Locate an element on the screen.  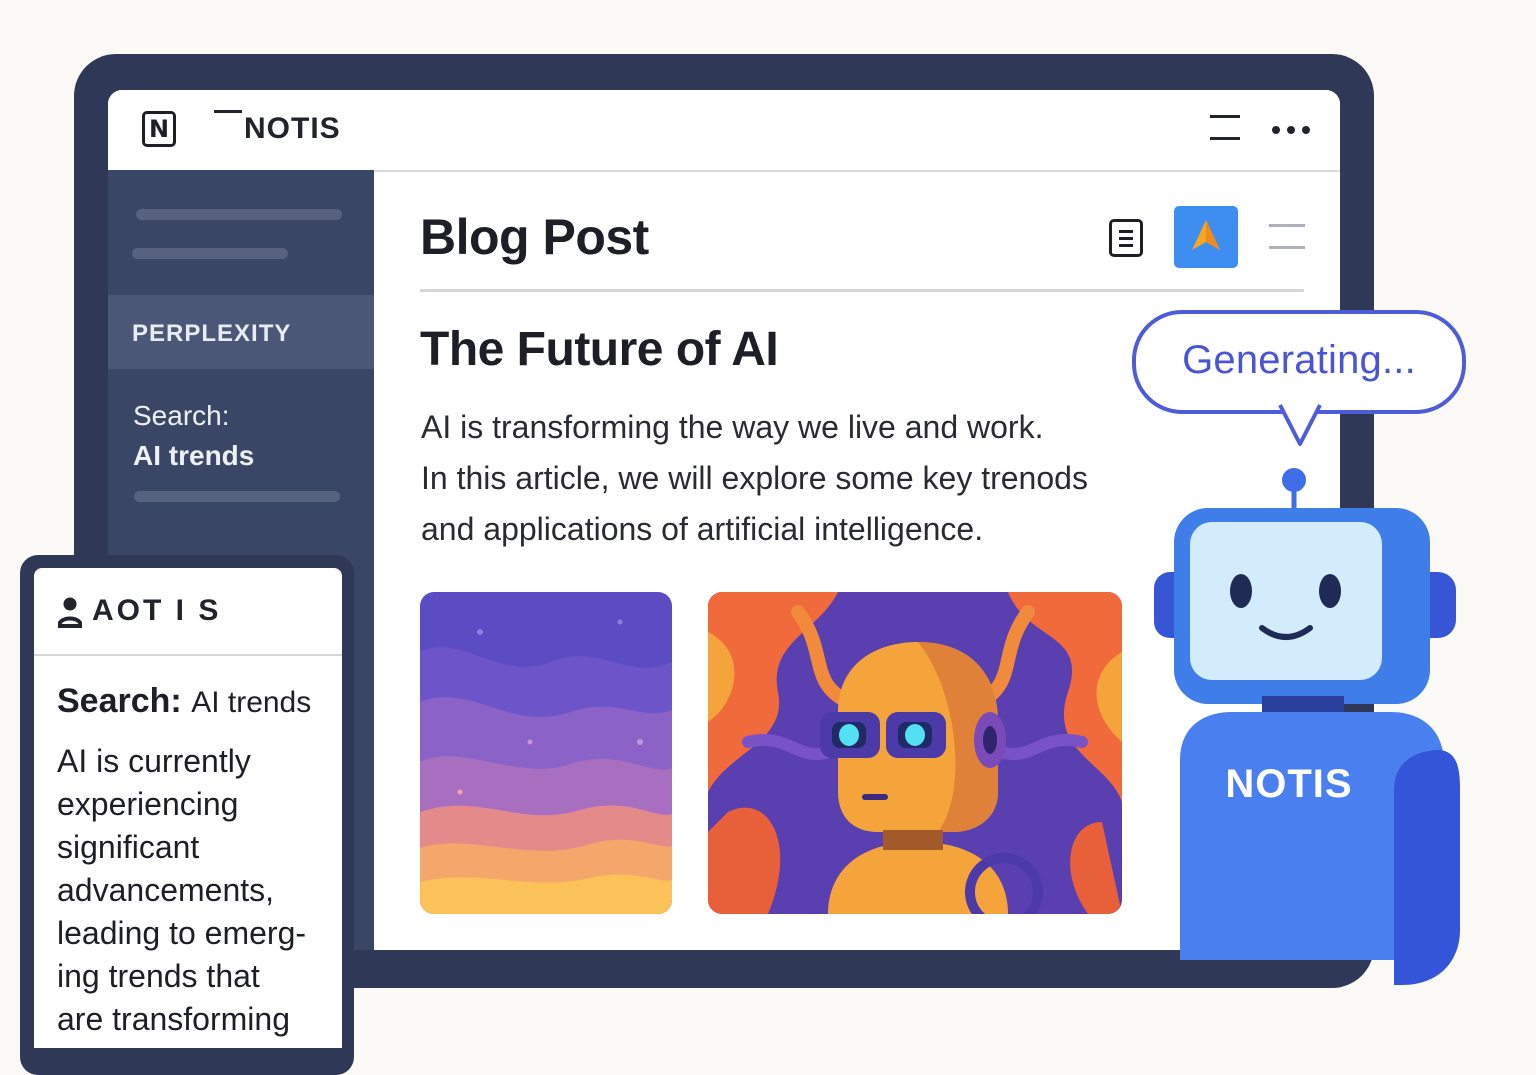
ai-assistant-button is located at coordinates (1206, 237).